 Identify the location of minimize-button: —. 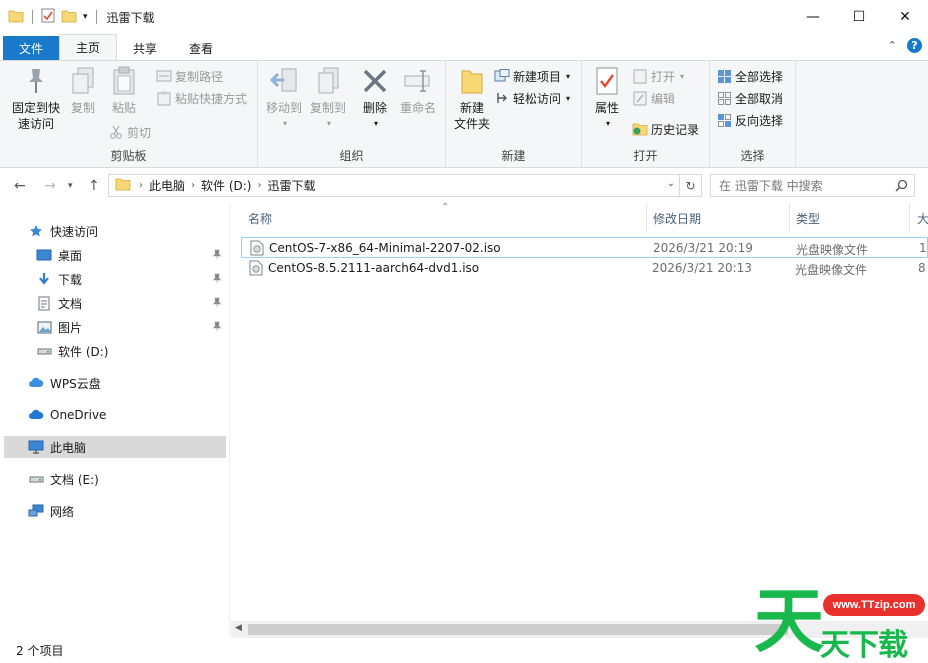
(813, 17).